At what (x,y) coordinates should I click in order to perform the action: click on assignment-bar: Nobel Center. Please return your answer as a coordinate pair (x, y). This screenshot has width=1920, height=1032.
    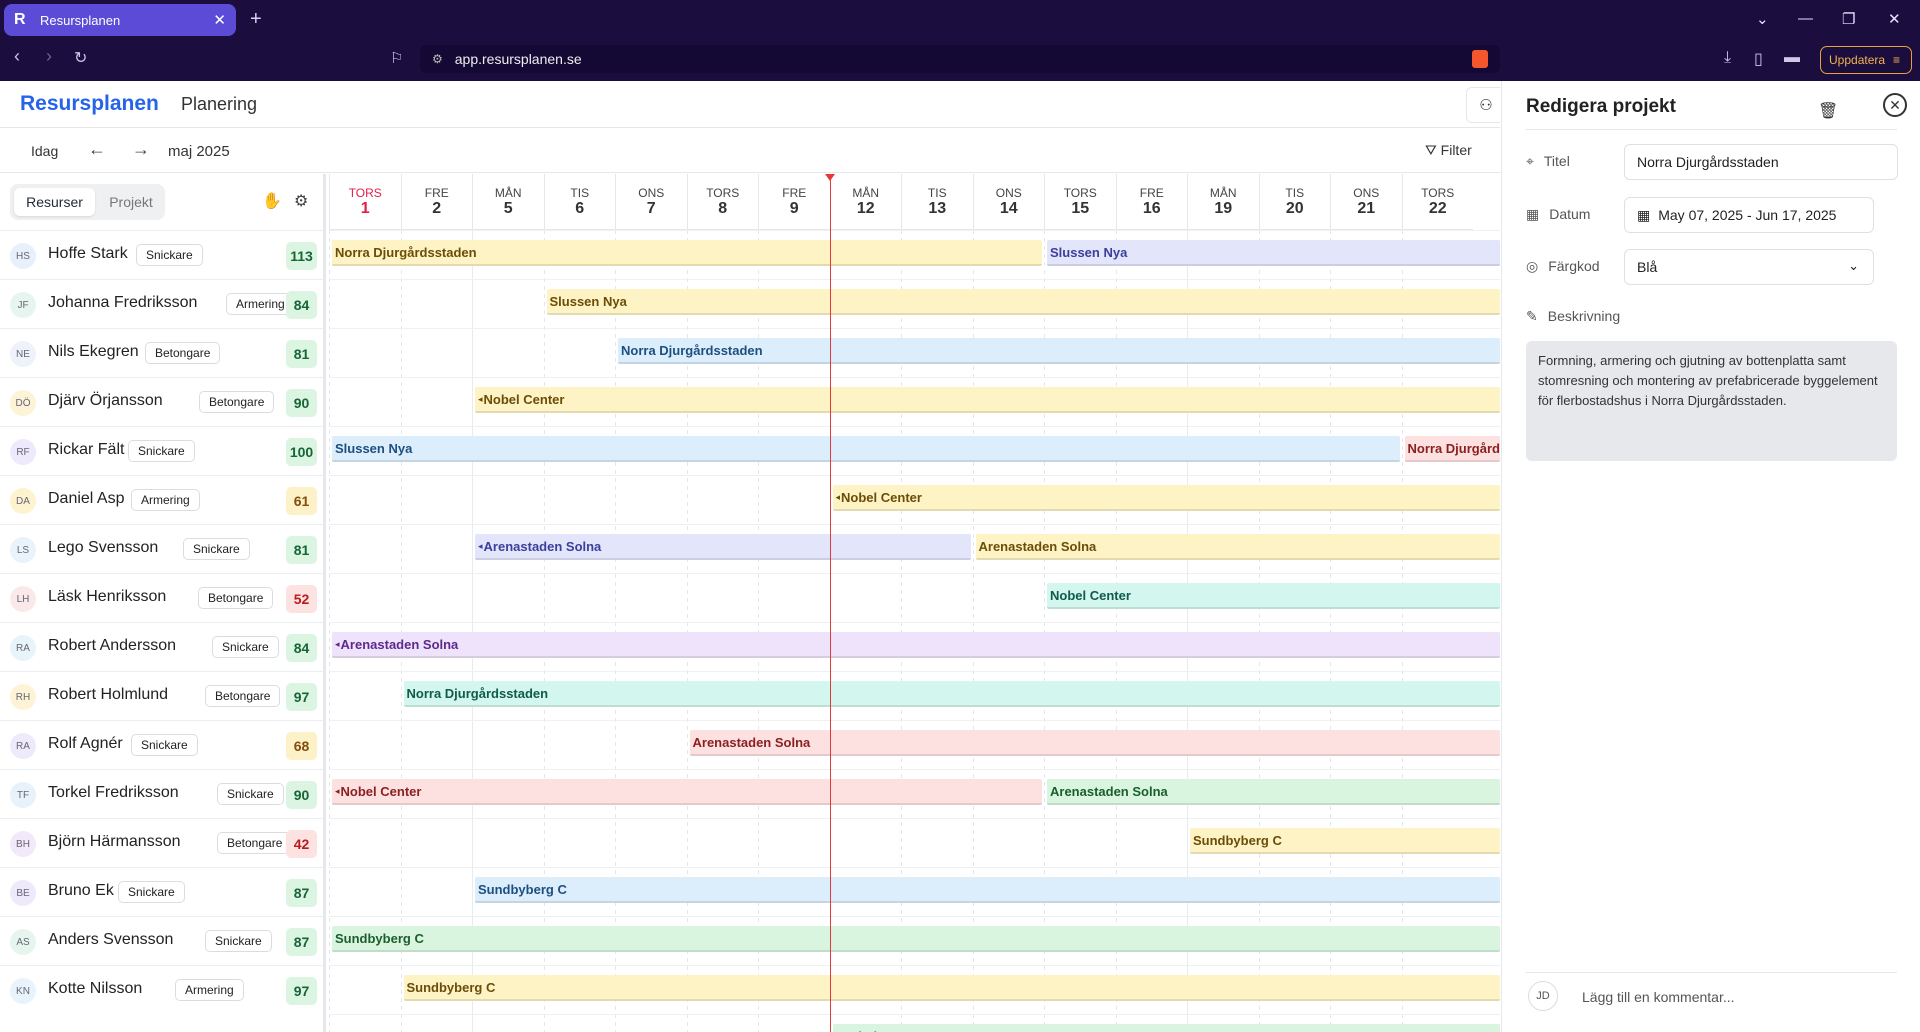
    Looking at the image, I should click on (1273, 596).